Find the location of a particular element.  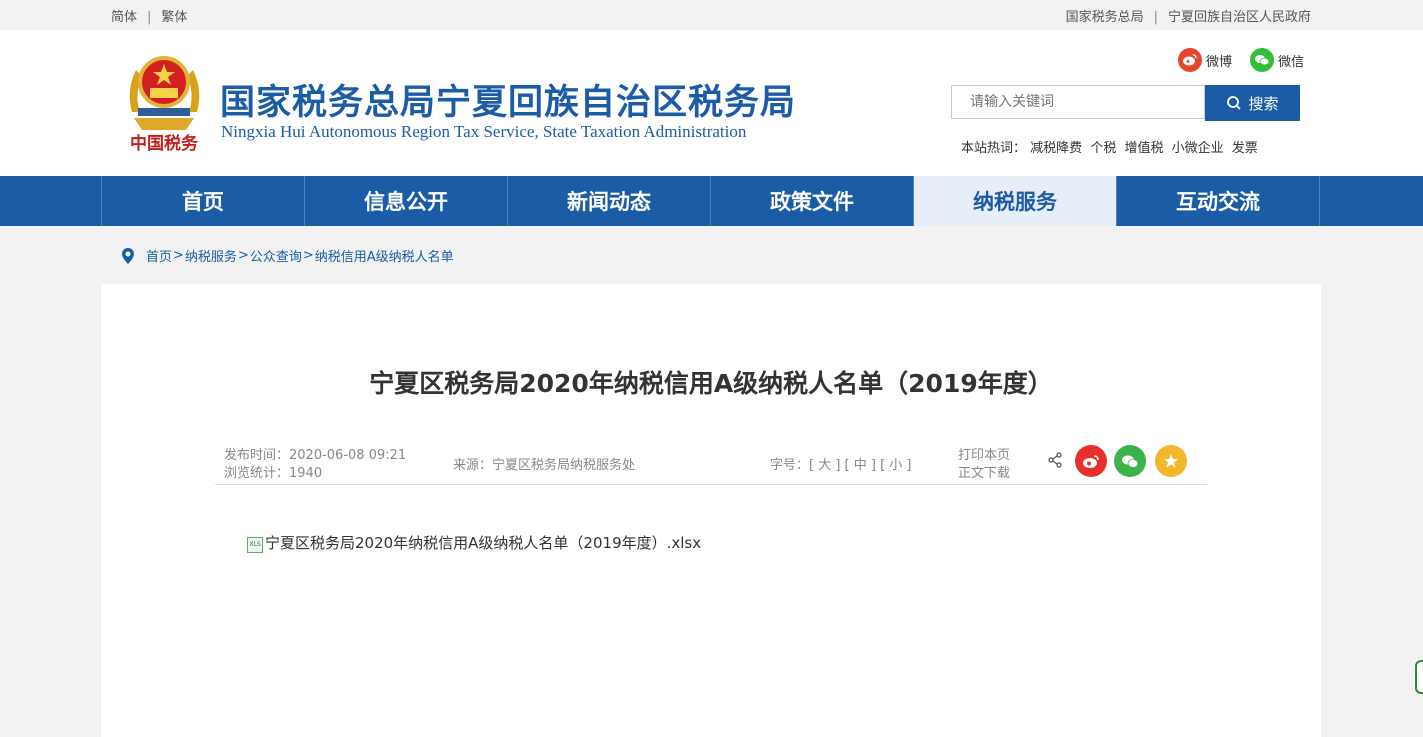

breadcrumb-home: 首页 is located at coordinates (159, 255).